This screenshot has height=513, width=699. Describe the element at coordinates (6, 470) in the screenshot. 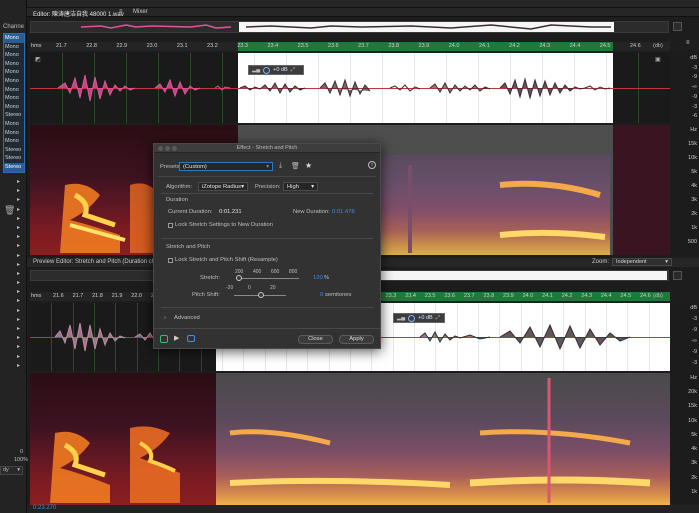

I see `mode-select-value: dy` at that location.